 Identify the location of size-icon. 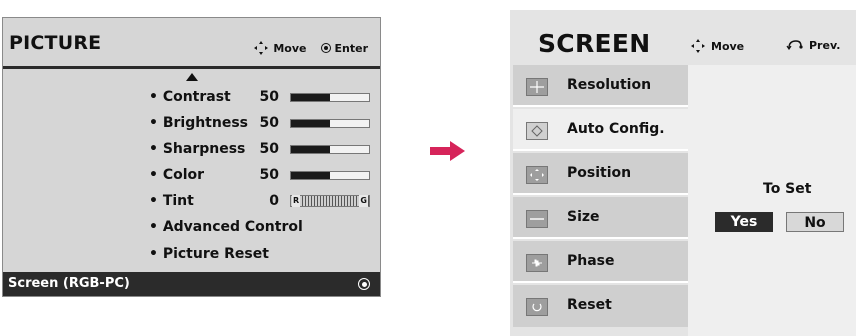
(537, 219).